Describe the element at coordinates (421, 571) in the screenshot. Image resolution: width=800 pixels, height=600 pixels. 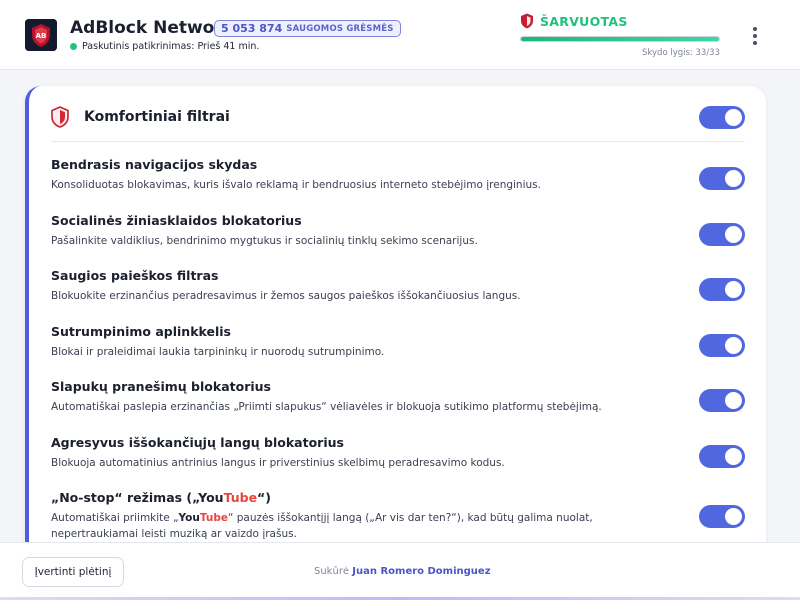
I see `author-link: Juan Romero Dominguez` at that location.